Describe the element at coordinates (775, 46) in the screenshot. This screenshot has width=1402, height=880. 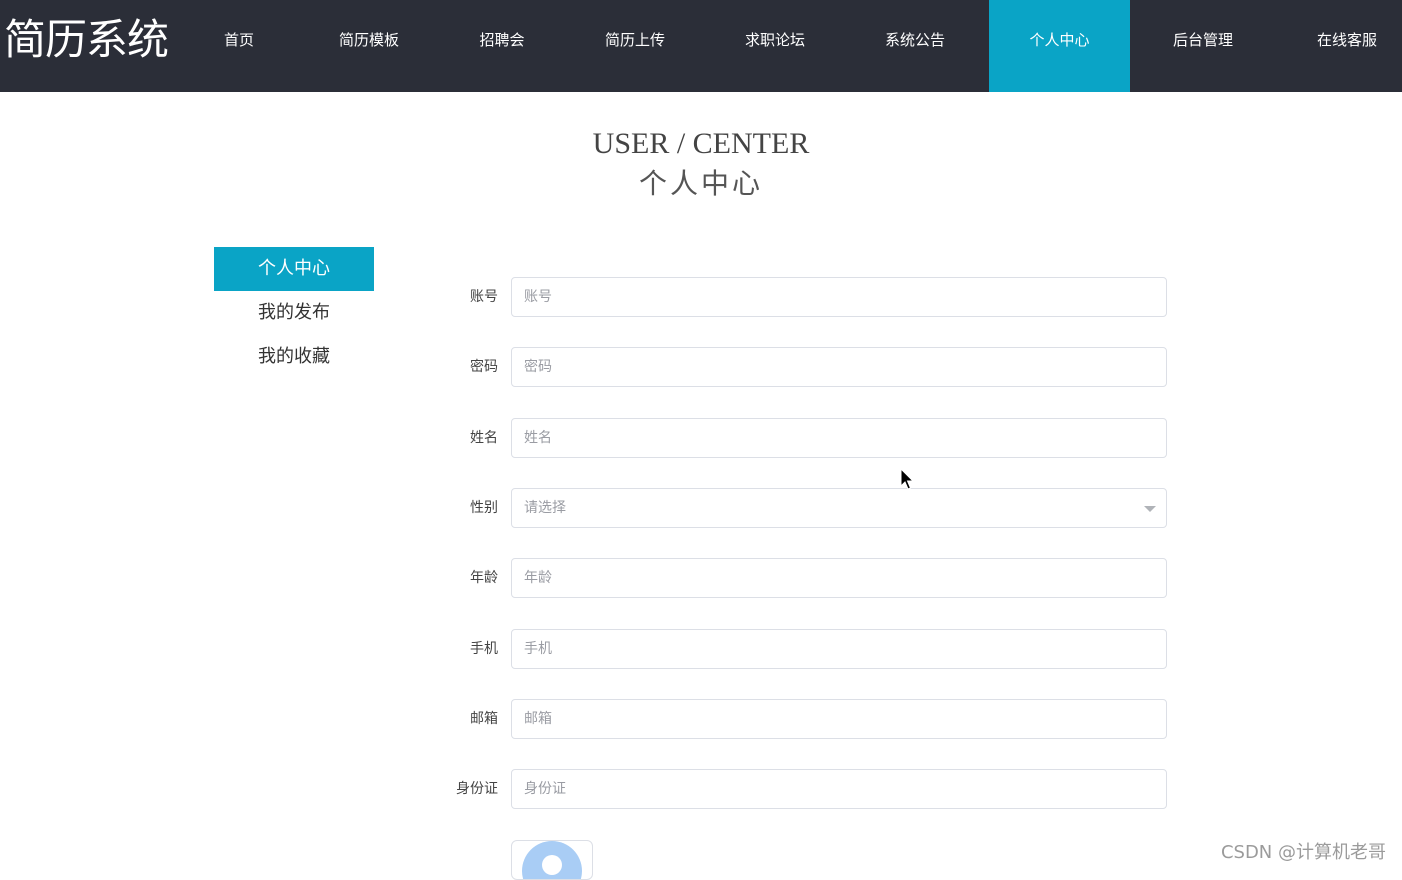
I see `nav-job-forum: 求职论坛` at that location.